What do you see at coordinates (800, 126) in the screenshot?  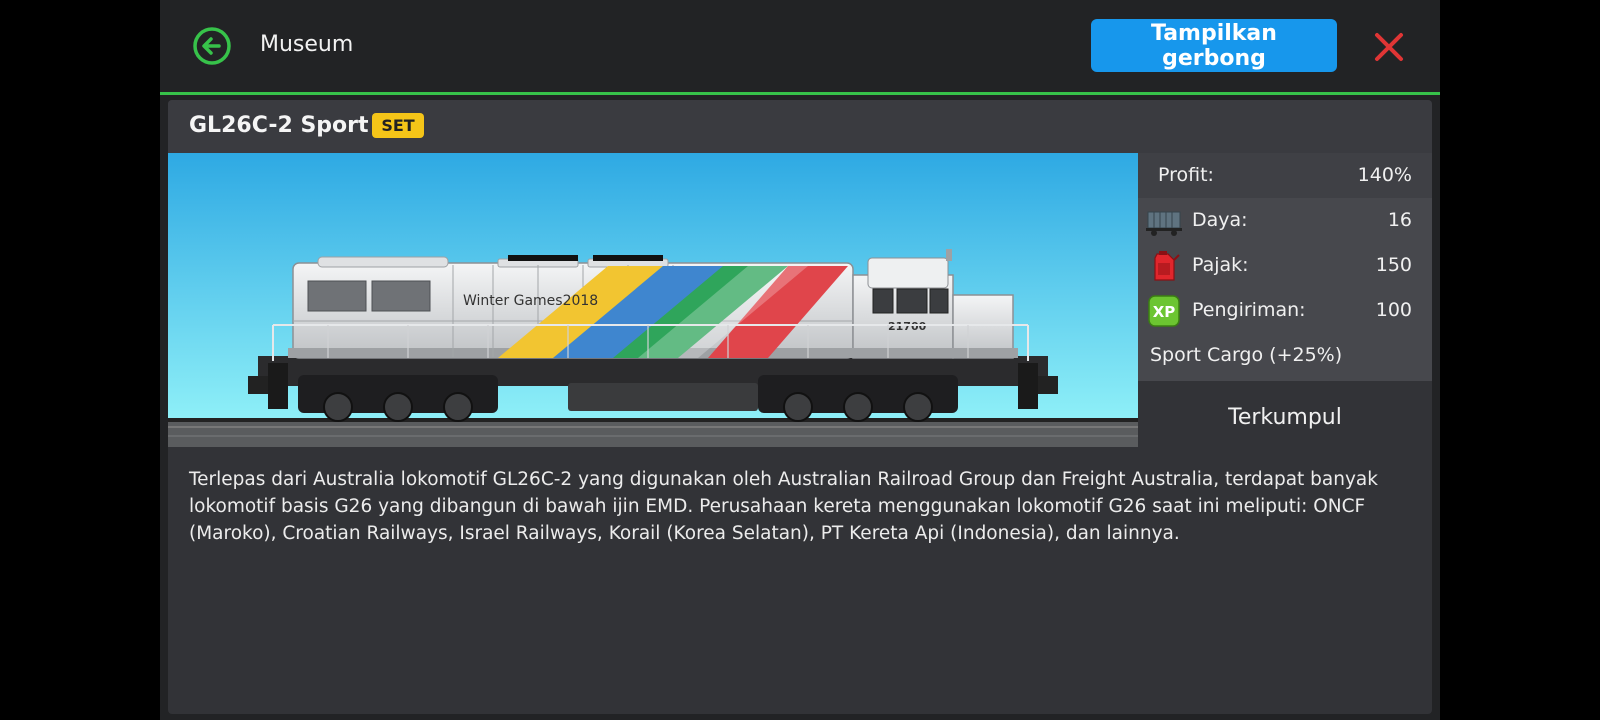 I see `card-header: GL26C-2 Sport SET` at bounding box center [800, 126].